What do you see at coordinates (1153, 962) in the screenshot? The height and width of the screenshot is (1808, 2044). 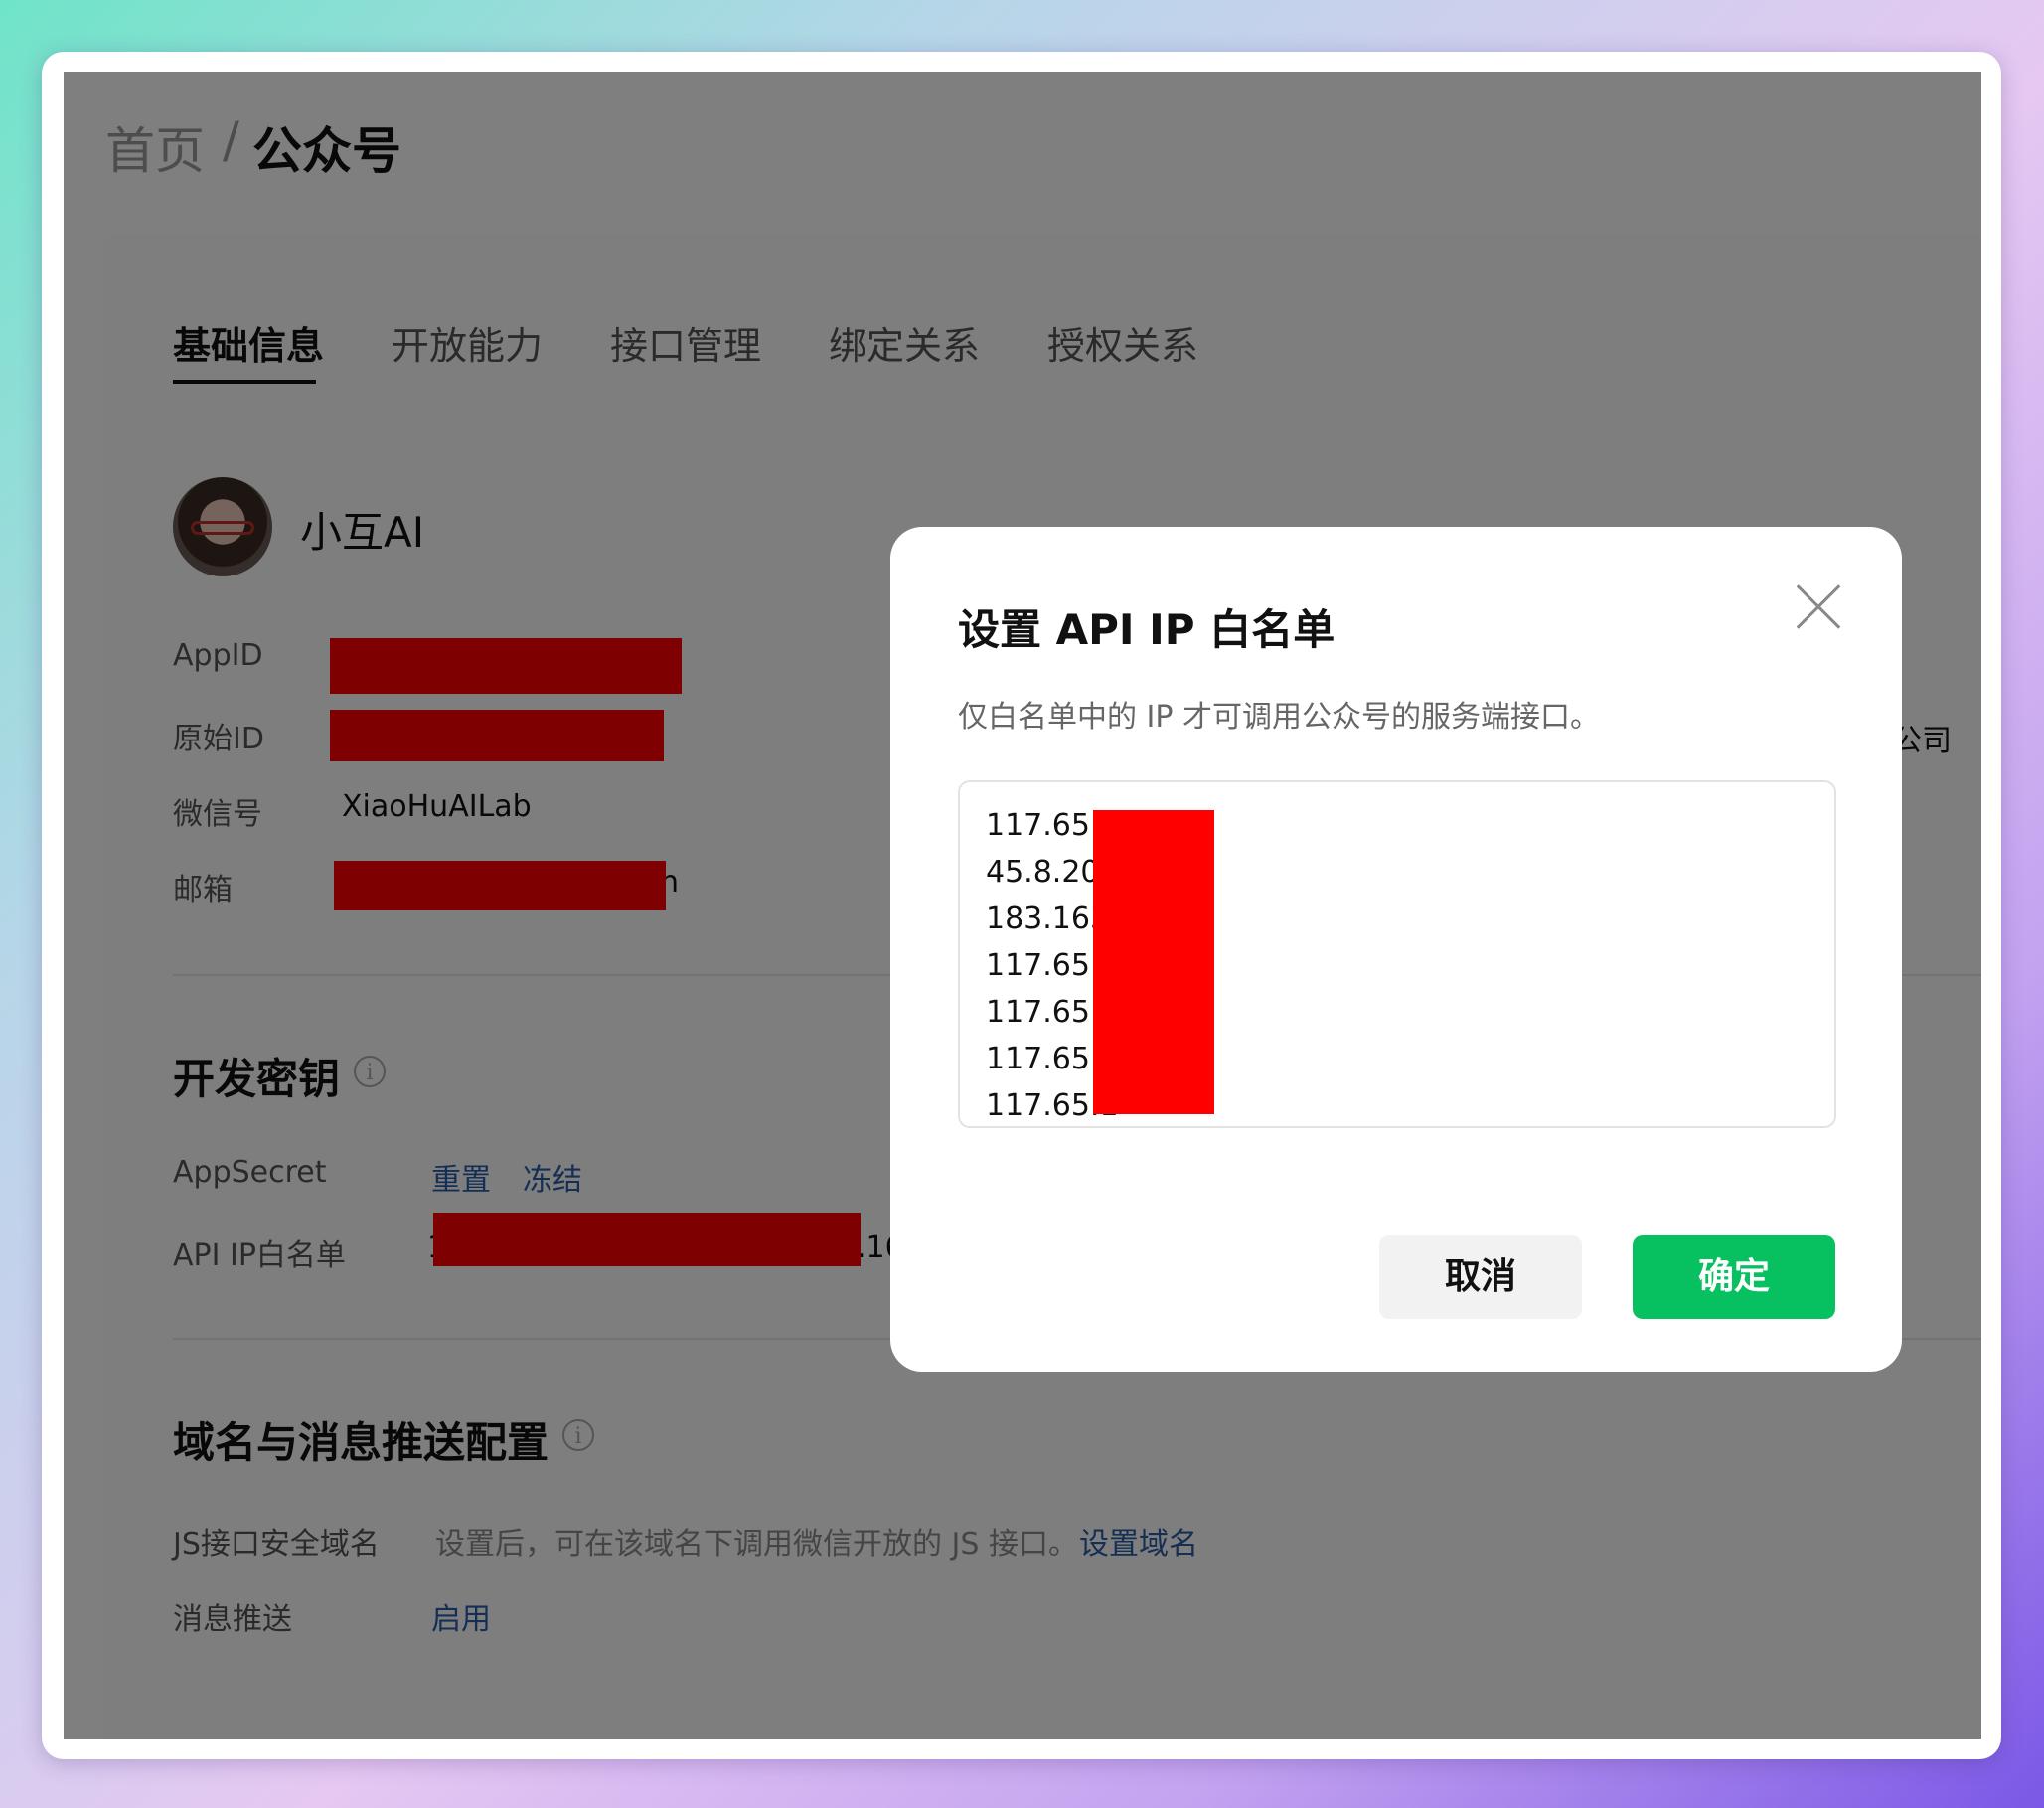 I see `ip-redaction` at bounding box center [1153, 962].